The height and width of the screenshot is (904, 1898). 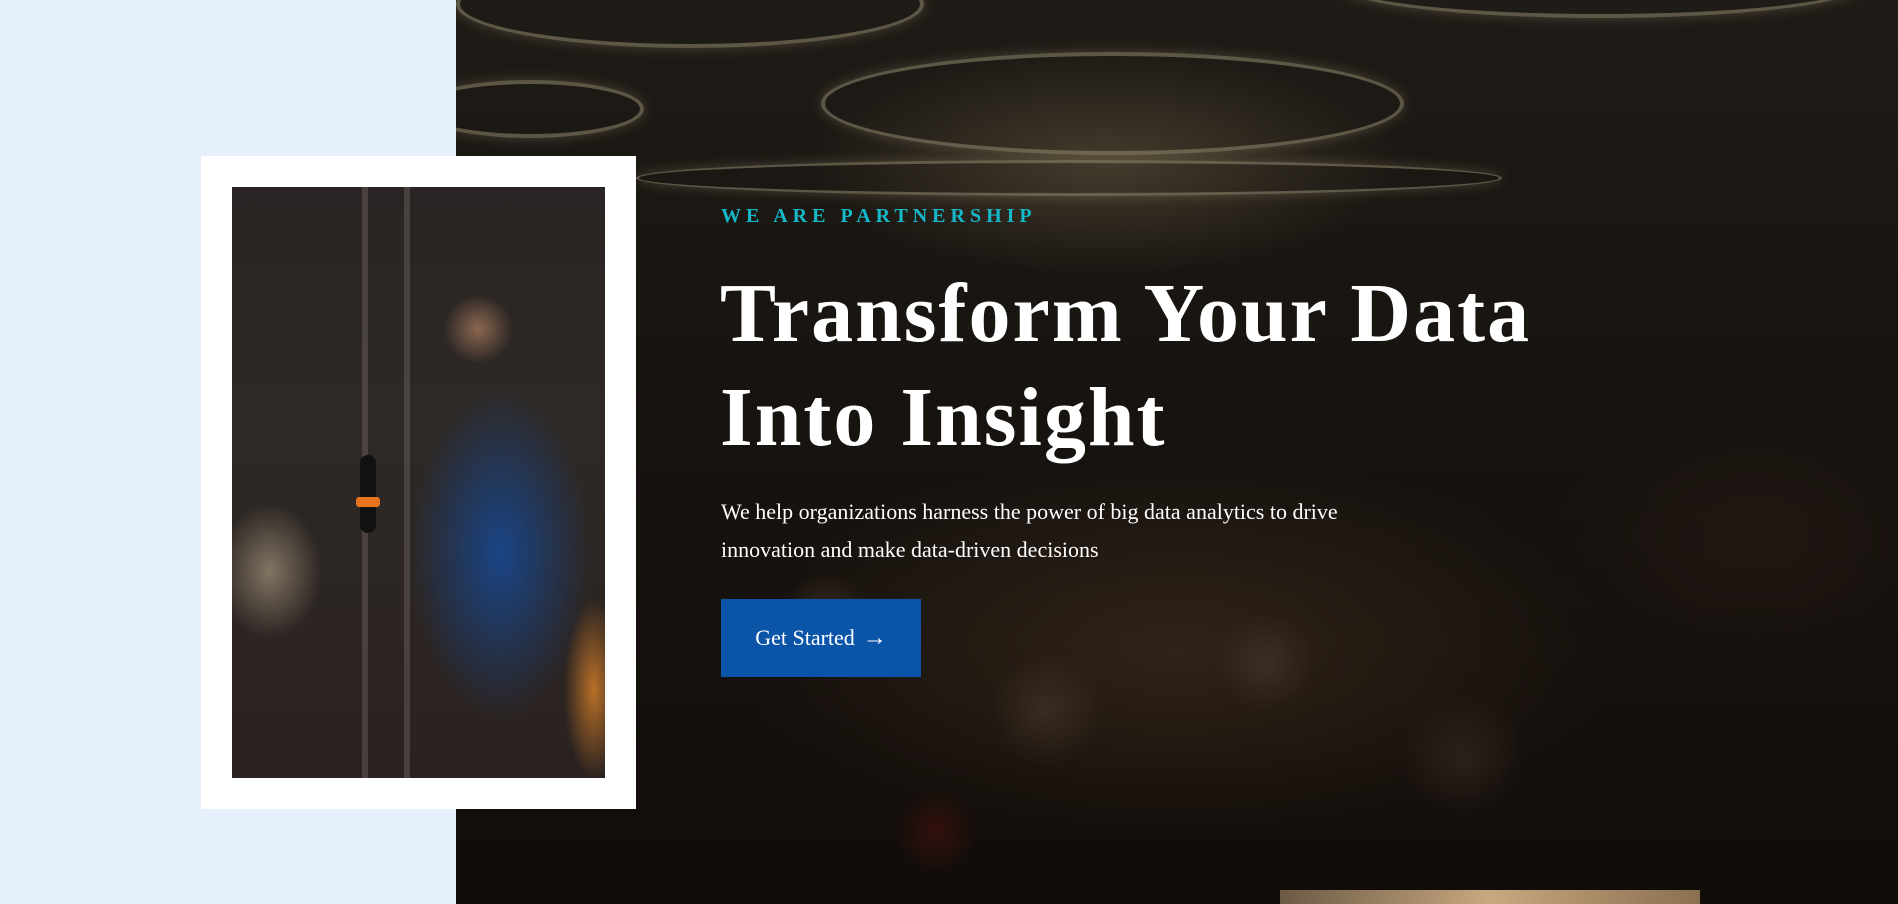 I want to click on microphone-band, so click(x=368, y=502).